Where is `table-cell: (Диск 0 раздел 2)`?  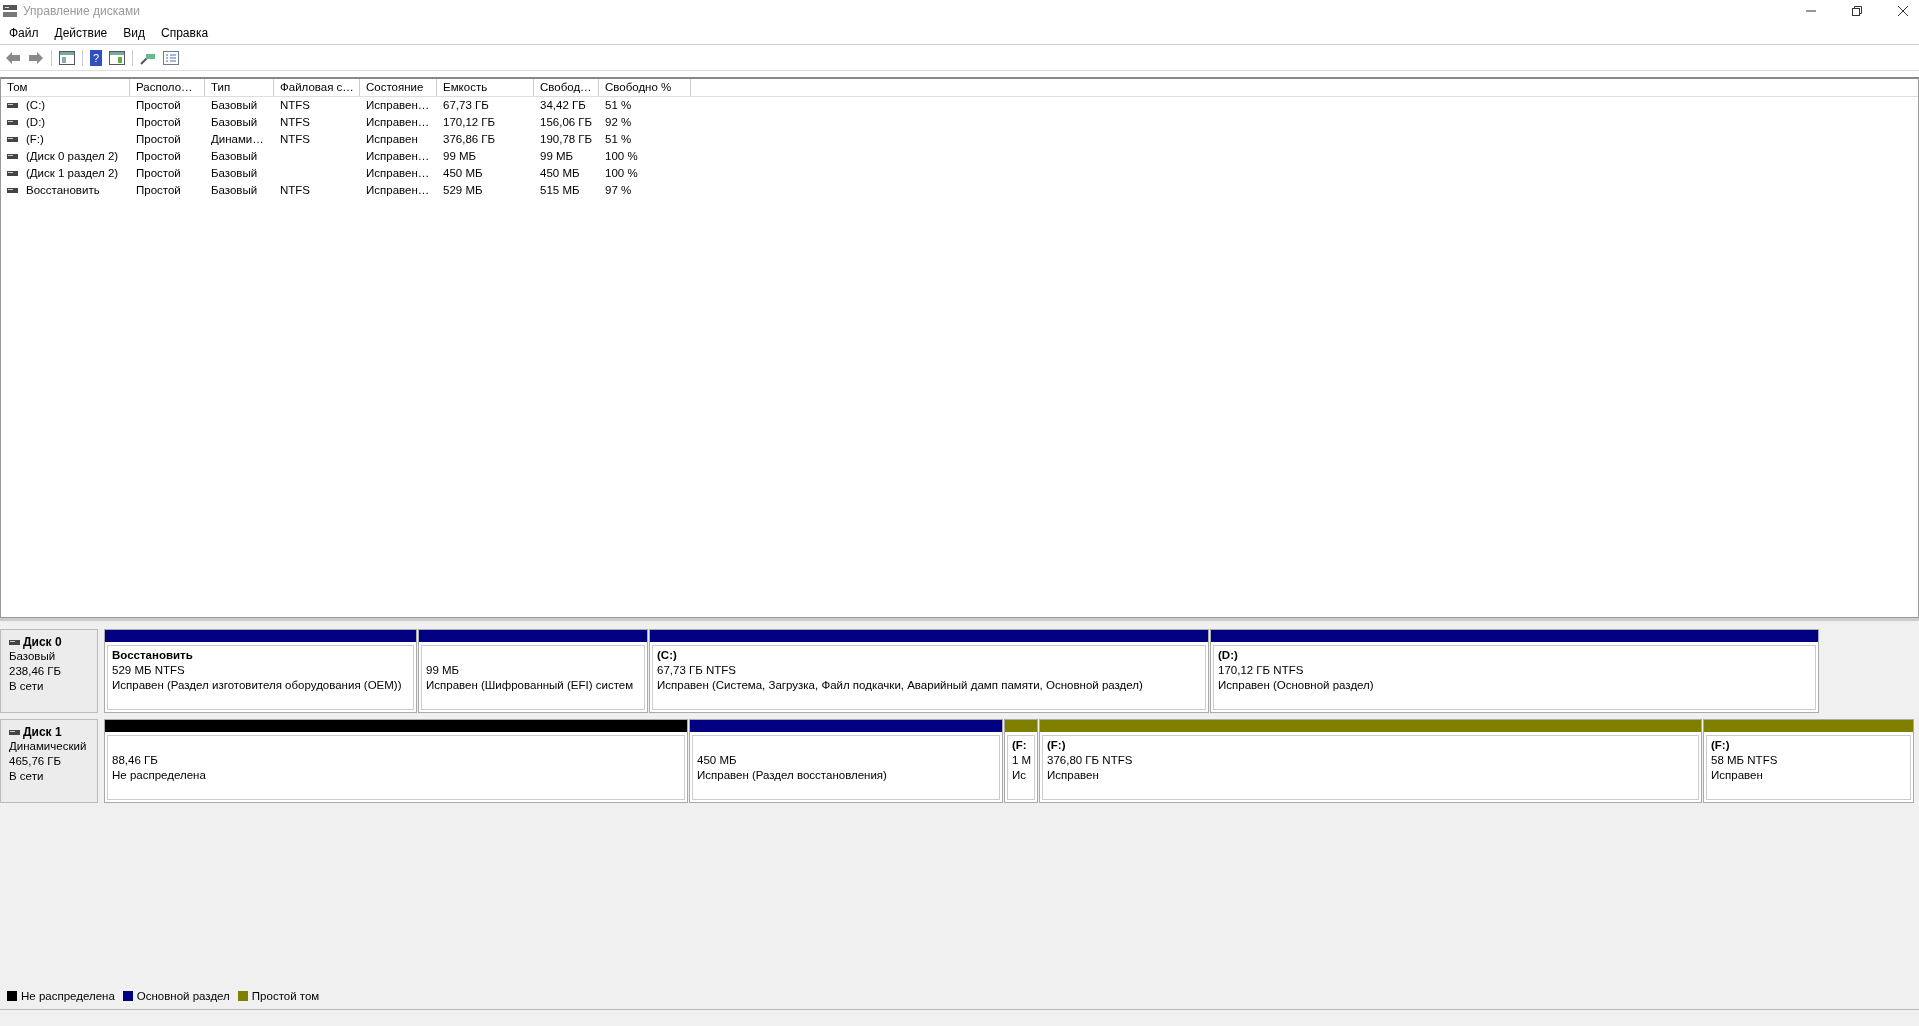 table-cell: (Диск 0 раздел 2) is located at coordinates (72, 156).